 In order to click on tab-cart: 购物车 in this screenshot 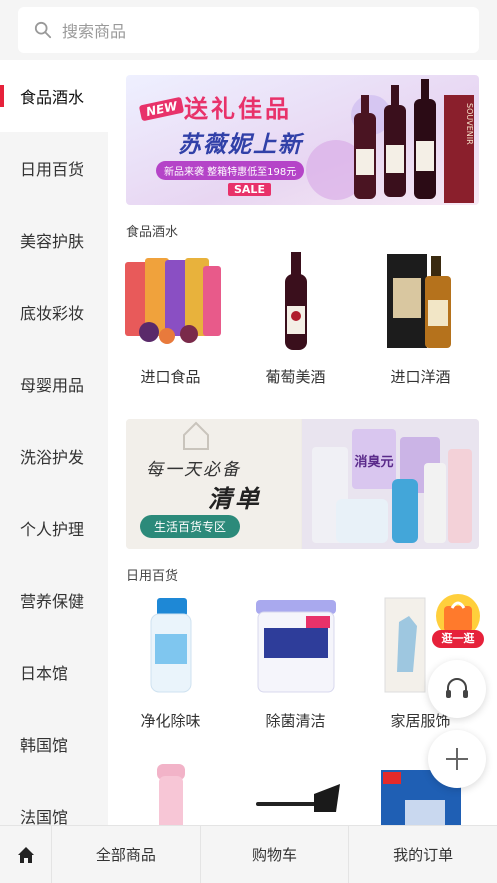, I will do `click(275, 854)`.